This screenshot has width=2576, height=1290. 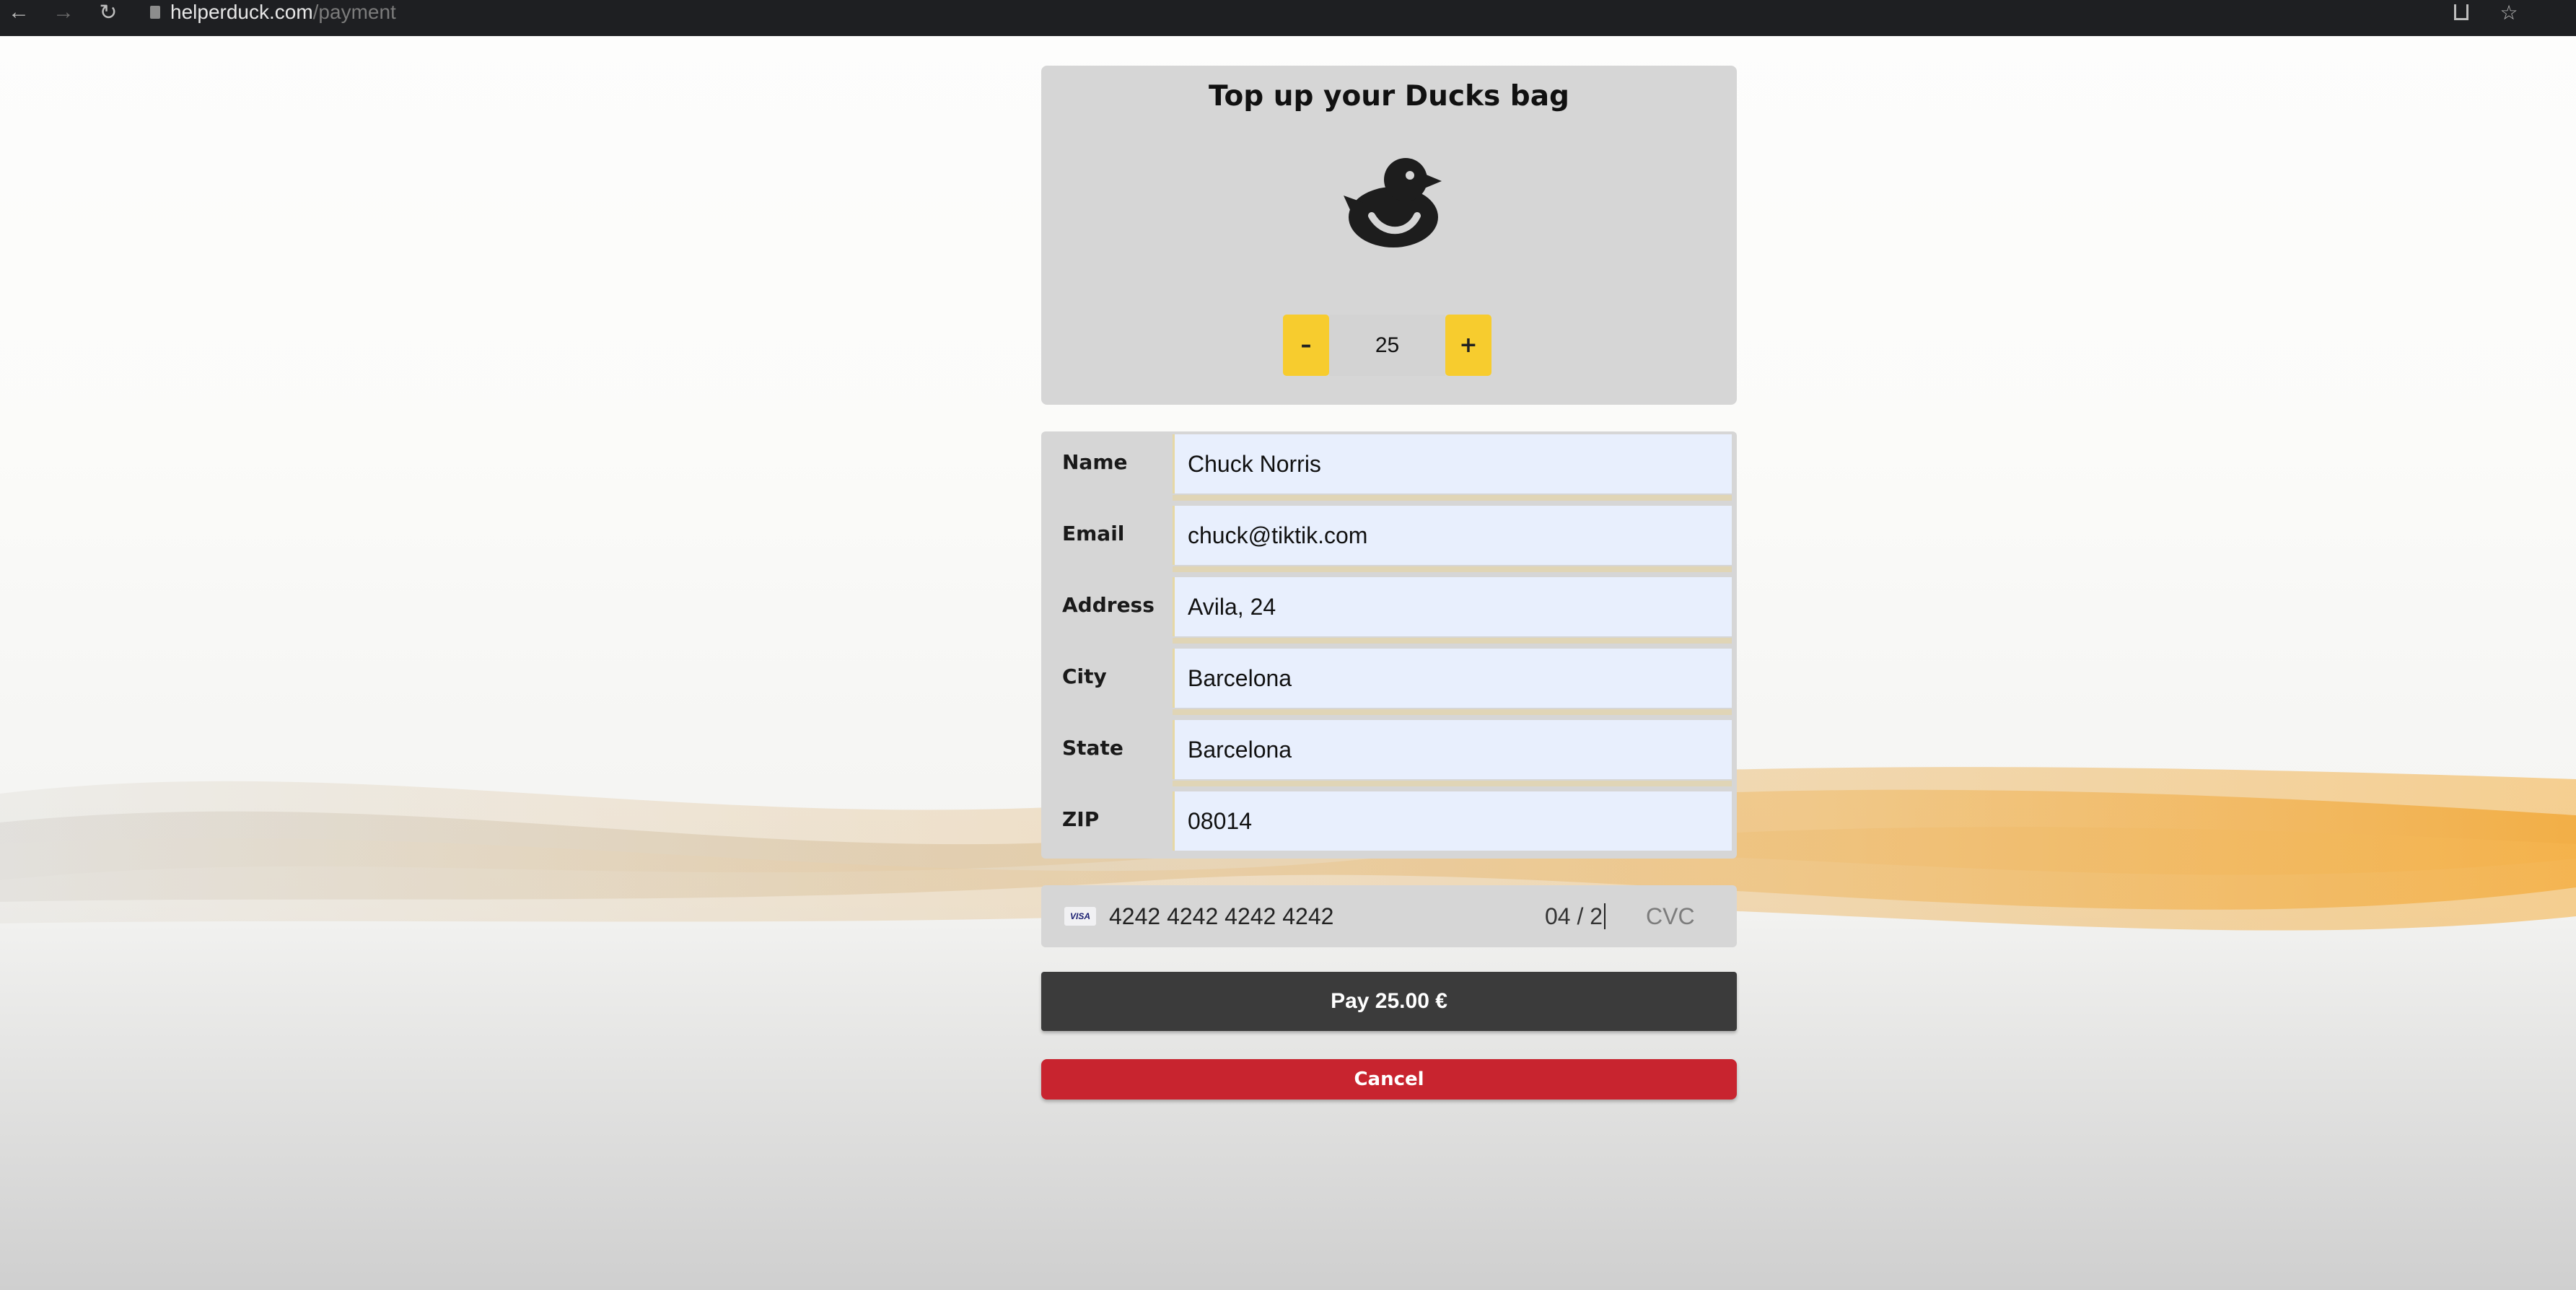 I want to click on billing-form: Name Email Address City State ZIP, so click(x=1389, y=645).